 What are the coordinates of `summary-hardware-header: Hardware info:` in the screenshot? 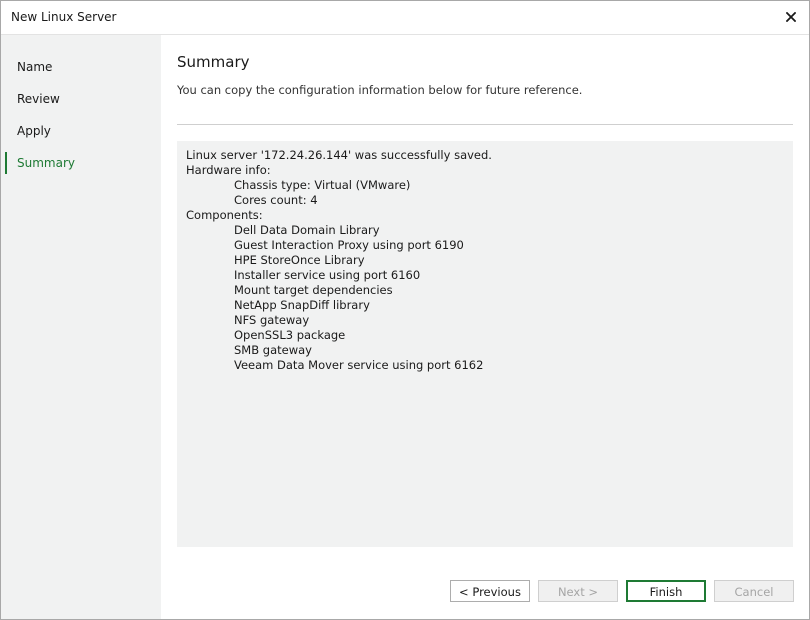 It's located at (228, 170).